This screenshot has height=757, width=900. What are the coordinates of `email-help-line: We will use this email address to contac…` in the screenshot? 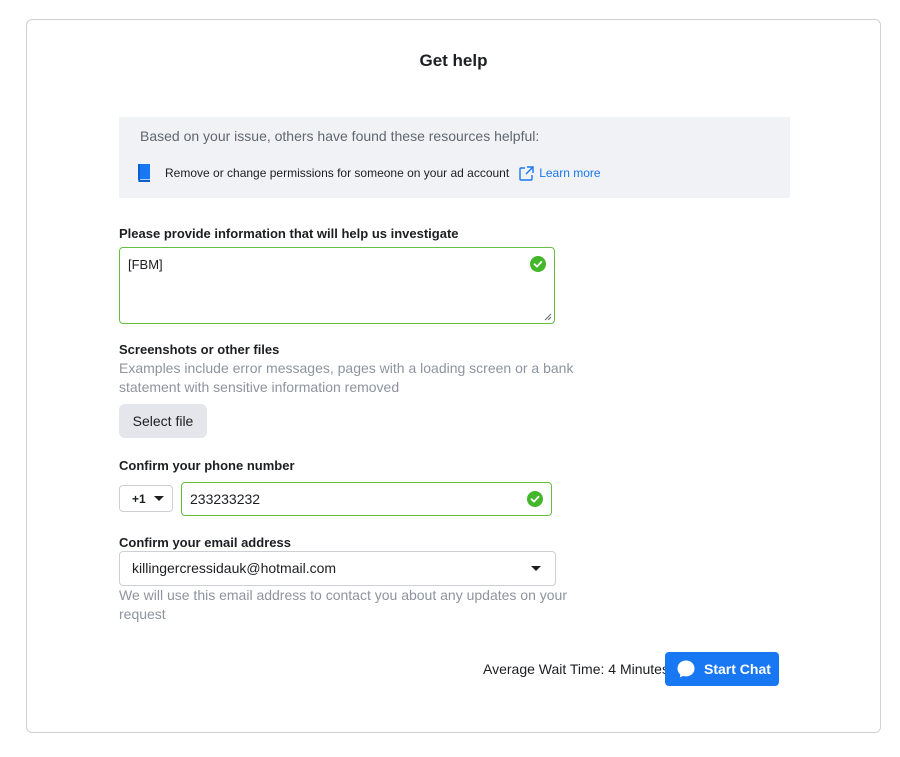 It's located at (343, 595).